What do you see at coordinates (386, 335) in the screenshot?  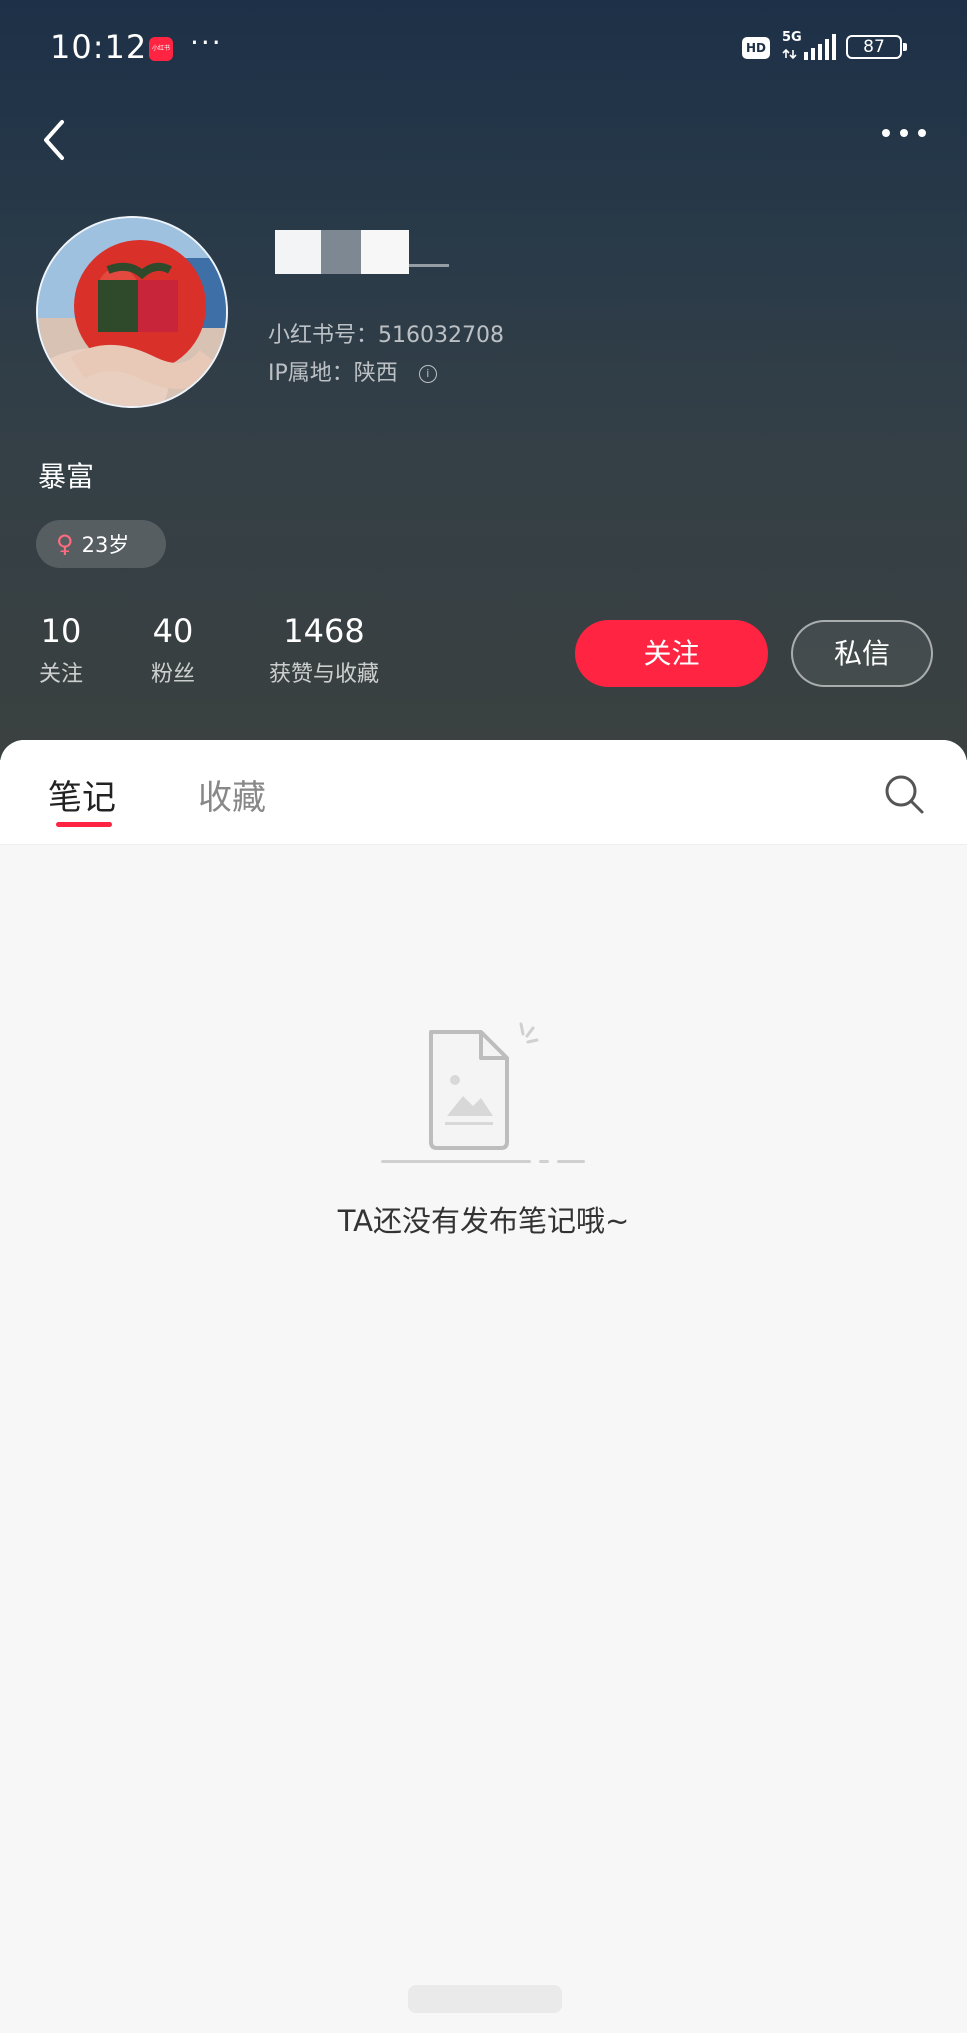 I see `user-id: 小红书号：516032708` at bounding box center [386, 335].